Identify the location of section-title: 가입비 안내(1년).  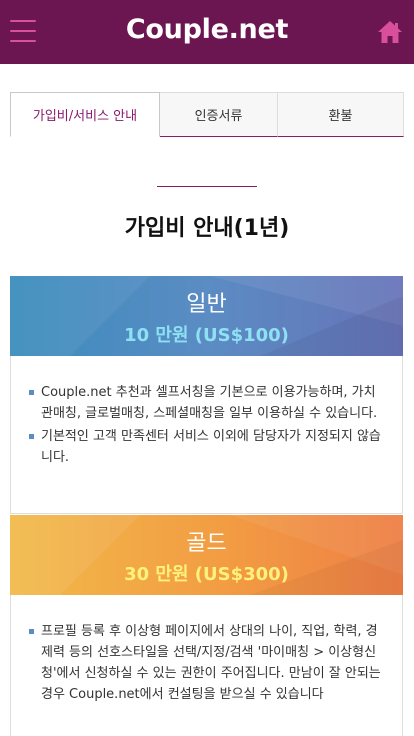
(207, 228).